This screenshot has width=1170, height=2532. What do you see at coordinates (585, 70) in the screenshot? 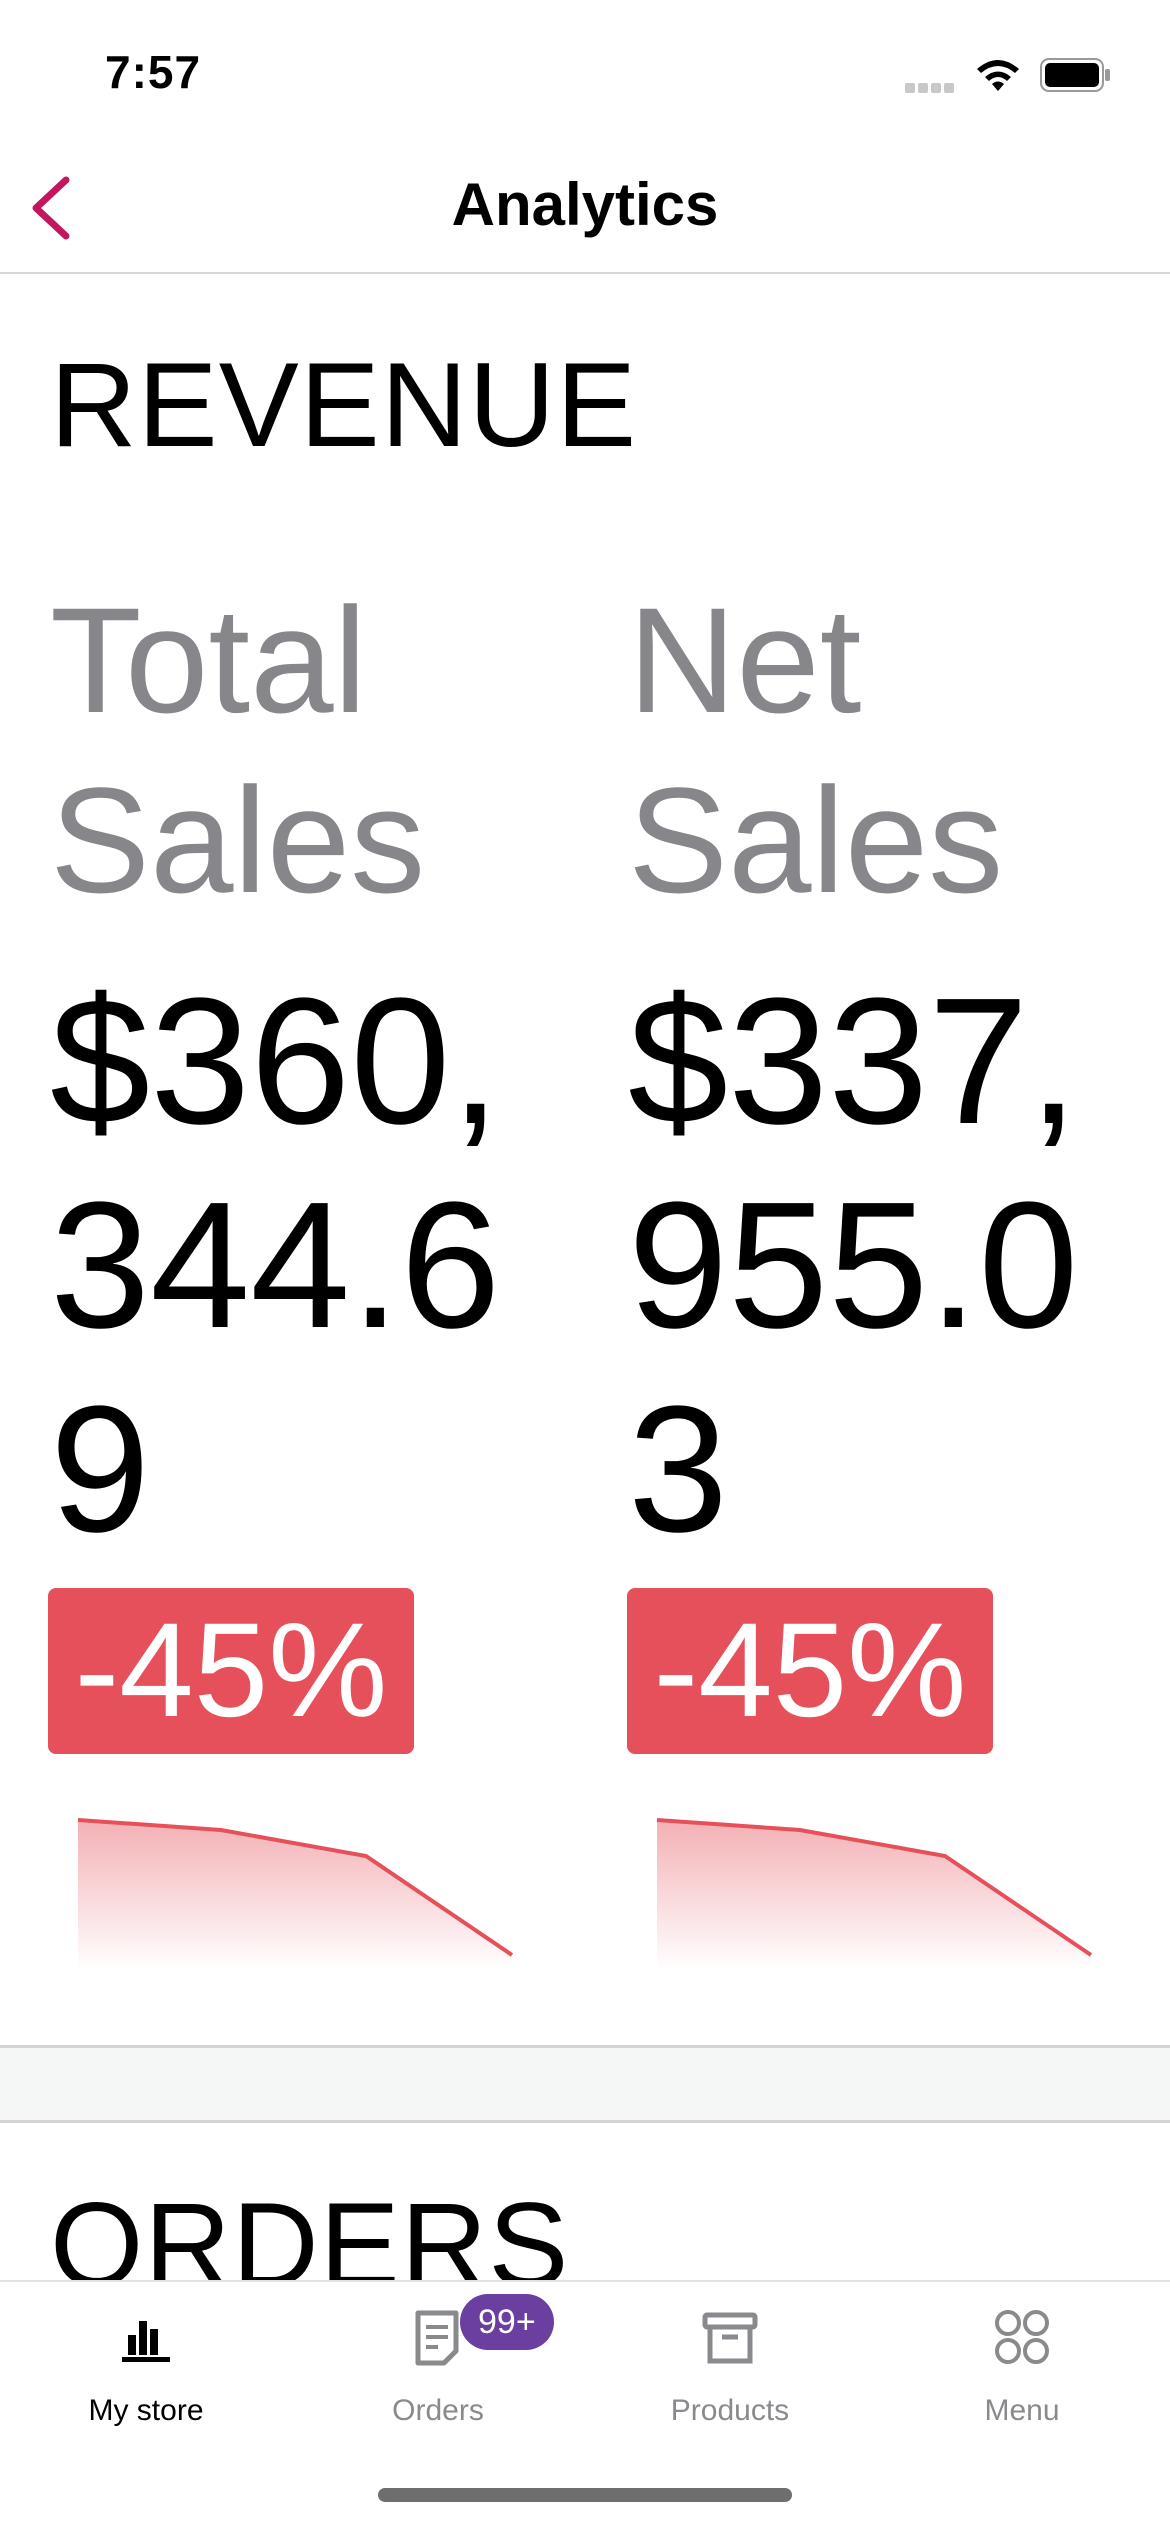
I see `status-bar: 7:57` at bounding box center [585, 70].